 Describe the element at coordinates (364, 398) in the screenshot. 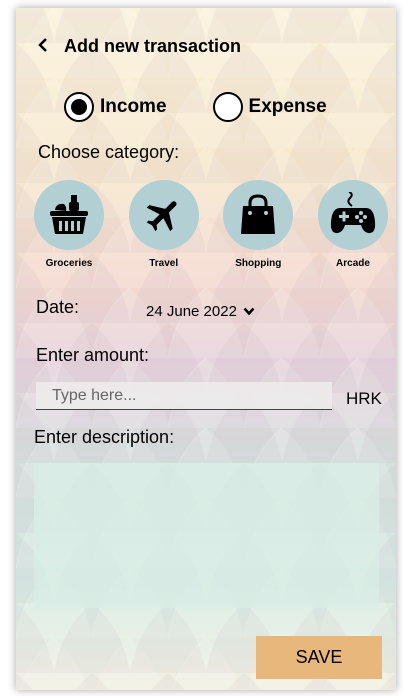

I see `currency-label: HRK` at that location.